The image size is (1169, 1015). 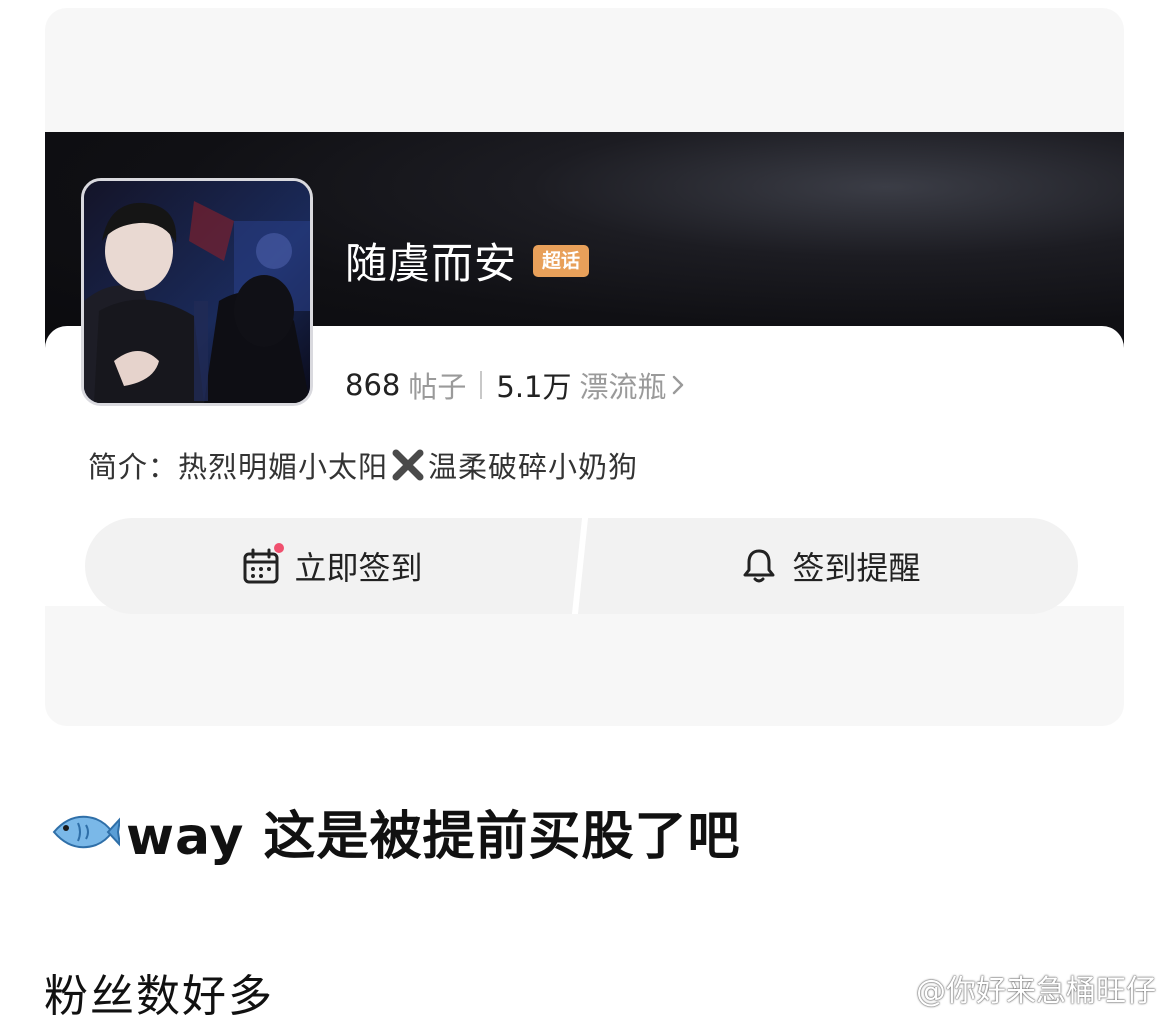 I want to click on topic-name: 随虞而安, so click(x=431, y=260).